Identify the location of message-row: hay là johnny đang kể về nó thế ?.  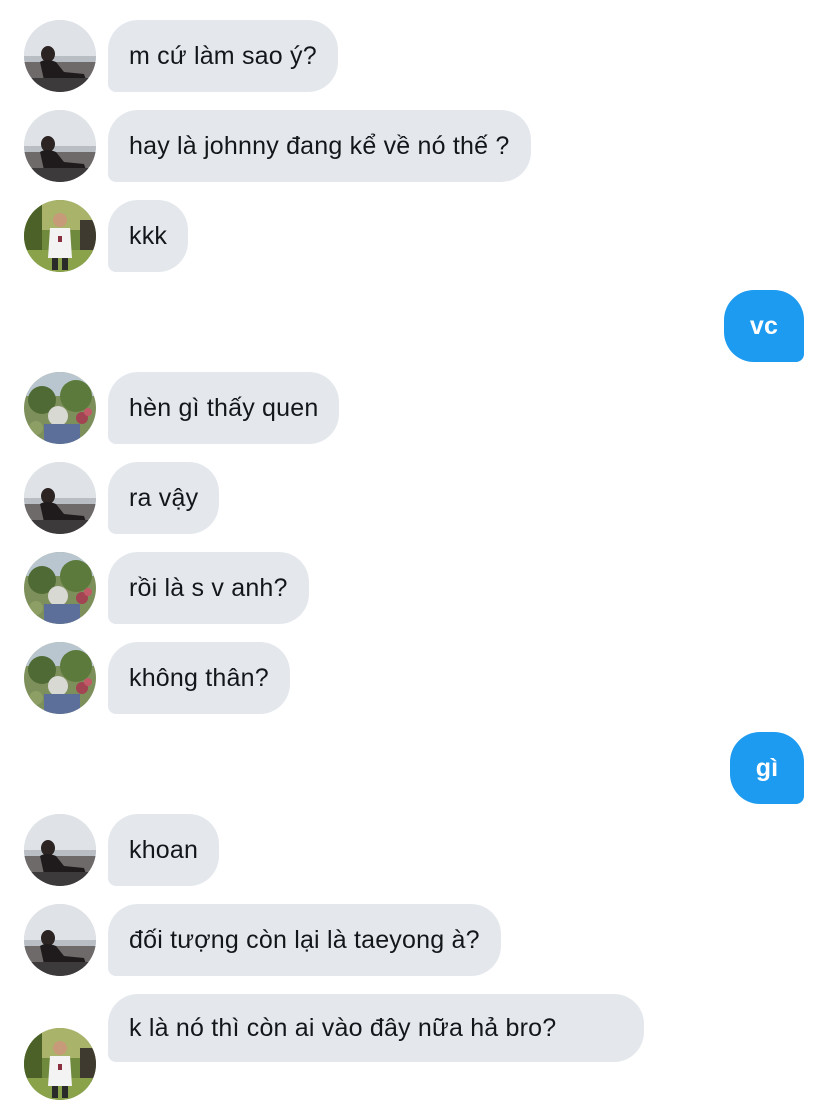
(414, 146).